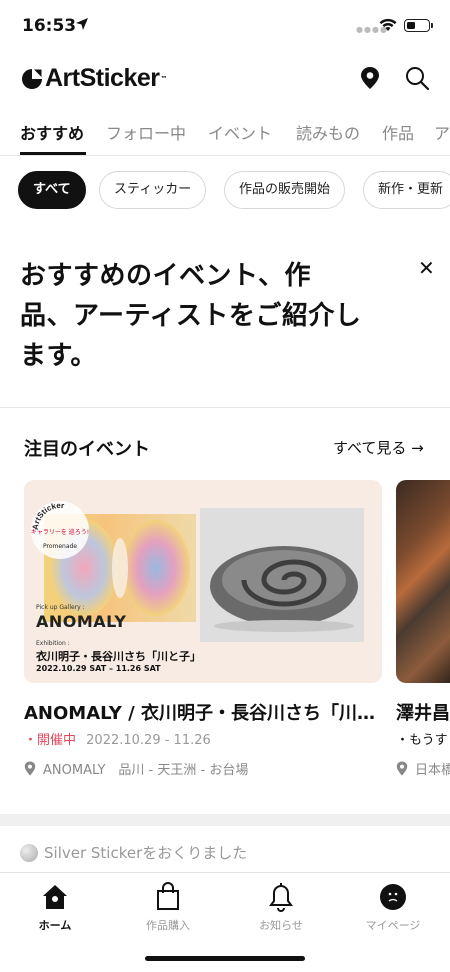  Describe the element at coordinates (442, 132) in the screenshot. I see `tab-more: ア` at that location.